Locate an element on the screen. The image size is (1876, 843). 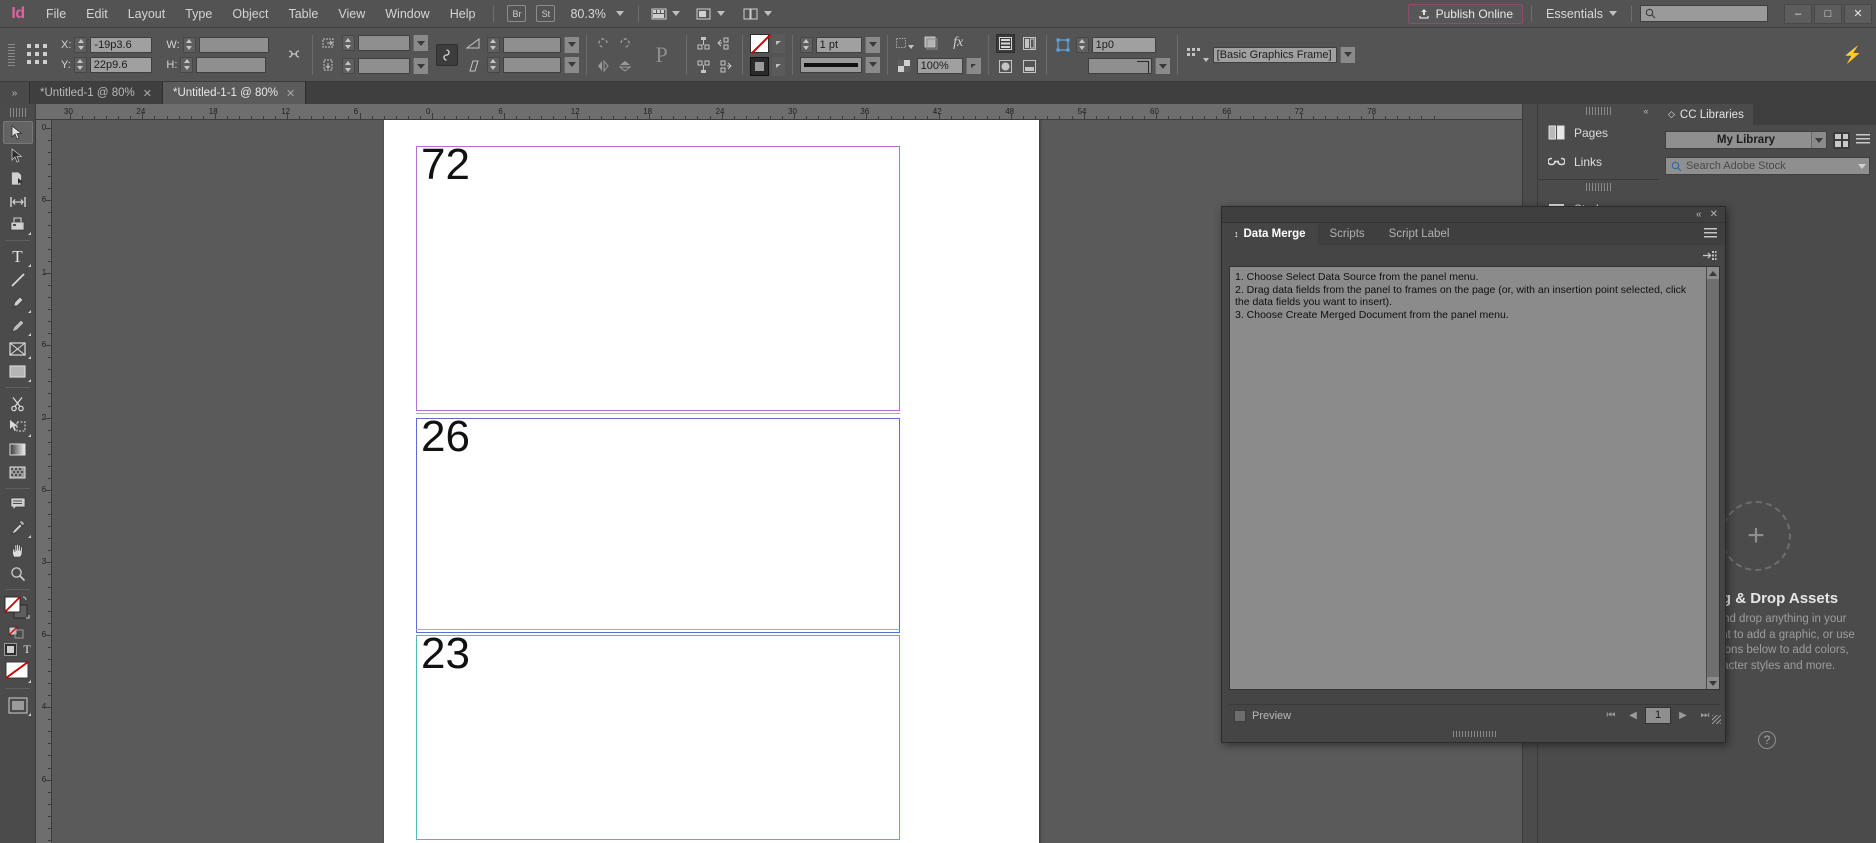
rectangle-tool is located at coordinates (18, 371).